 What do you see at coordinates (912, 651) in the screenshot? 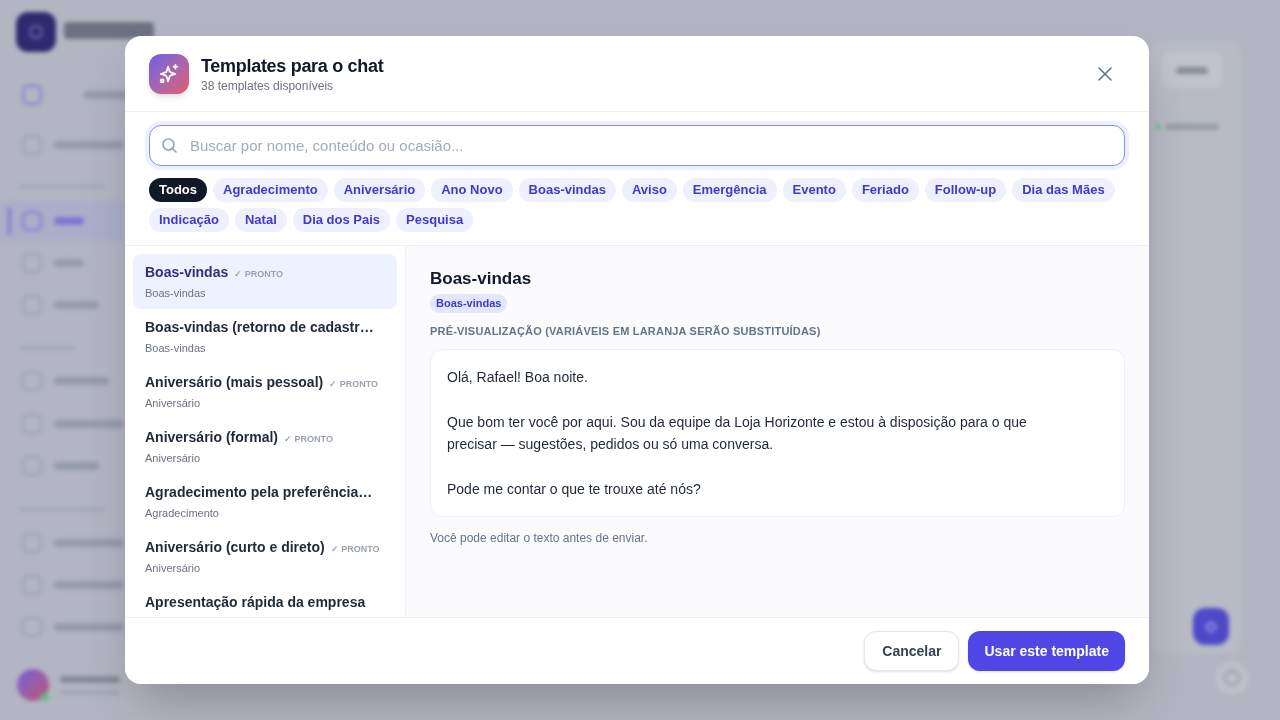
I see `cancel-button: Cancelar` at bounding box center [912, 651].